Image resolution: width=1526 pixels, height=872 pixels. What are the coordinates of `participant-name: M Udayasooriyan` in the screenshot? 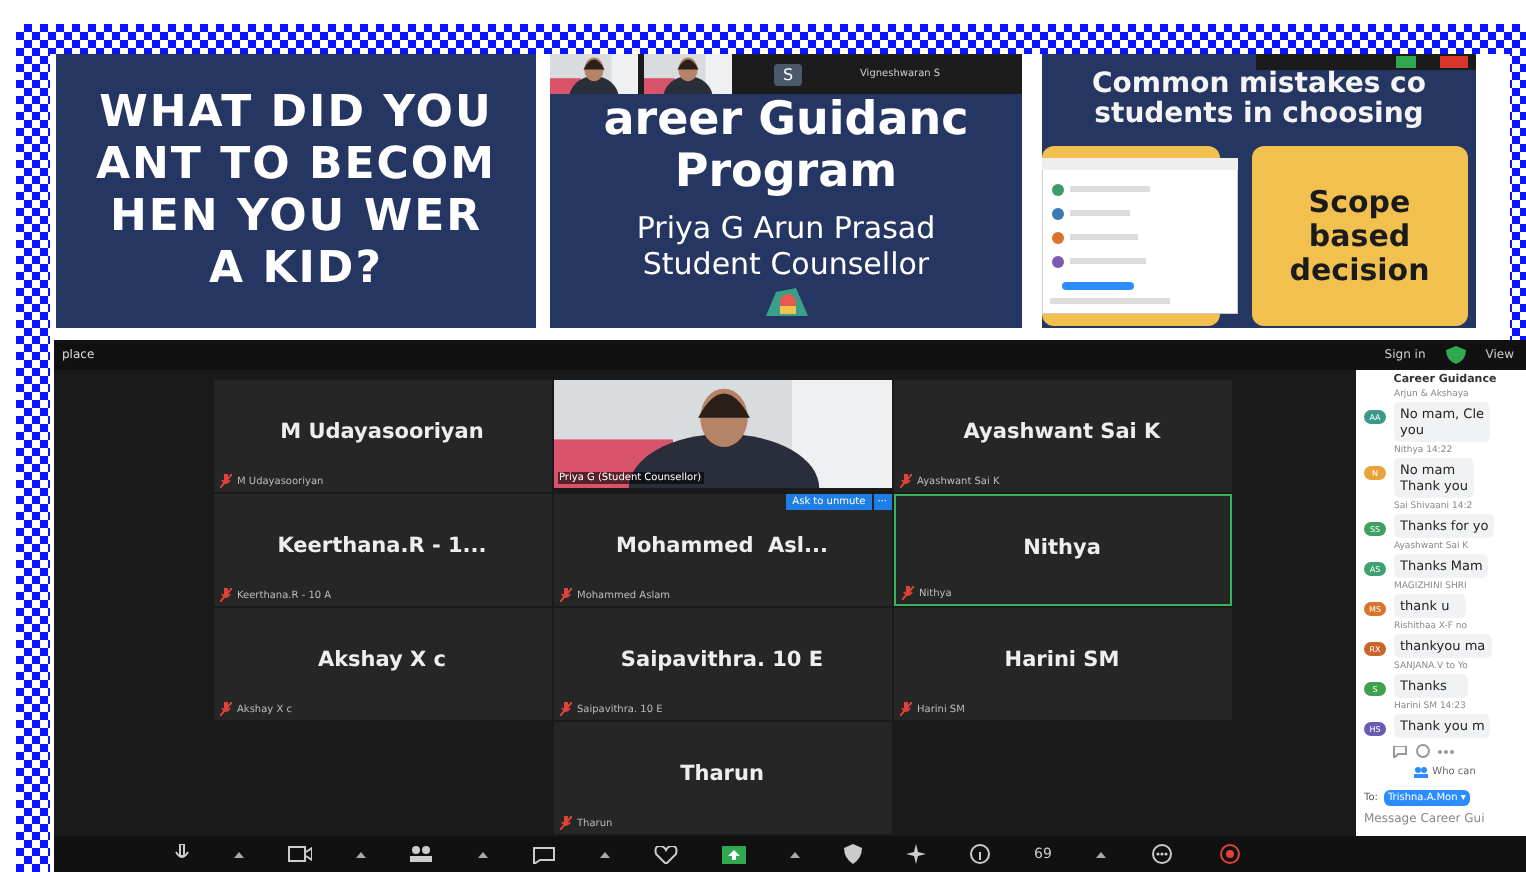 It's located at (382, 432).